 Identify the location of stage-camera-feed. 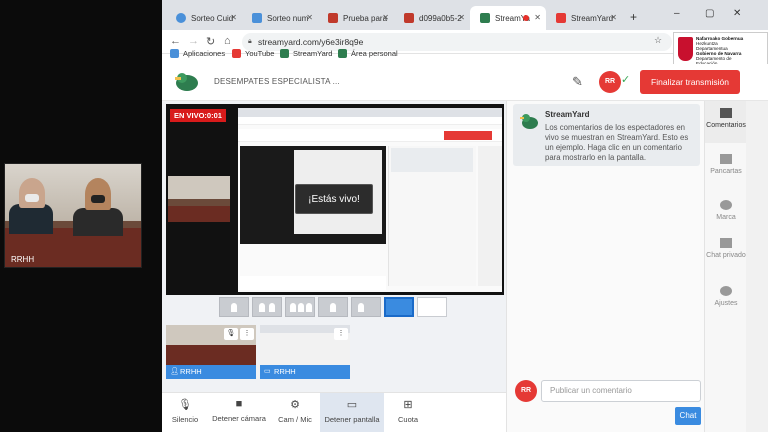
(199, 199).